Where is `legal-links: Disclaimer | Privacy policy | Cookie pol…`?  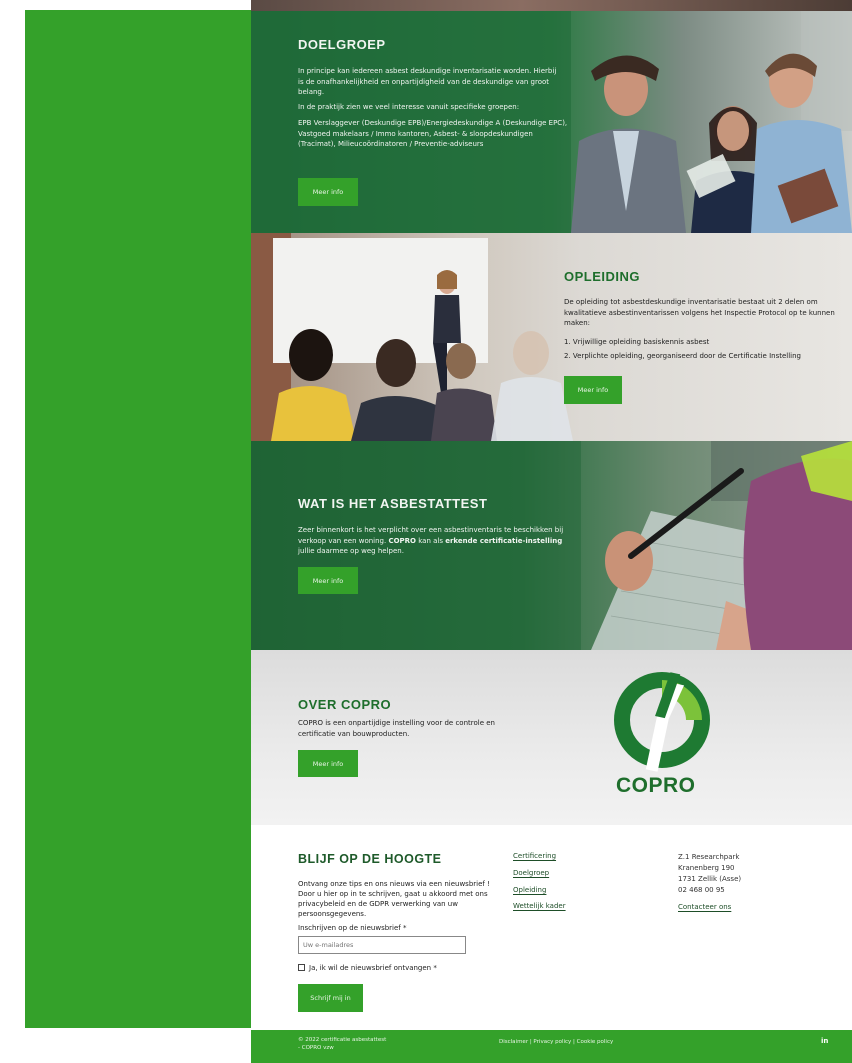 legal-links: Disclaimer | Privacy policy | Cookie pol… is located at coordinates (556, 1042).